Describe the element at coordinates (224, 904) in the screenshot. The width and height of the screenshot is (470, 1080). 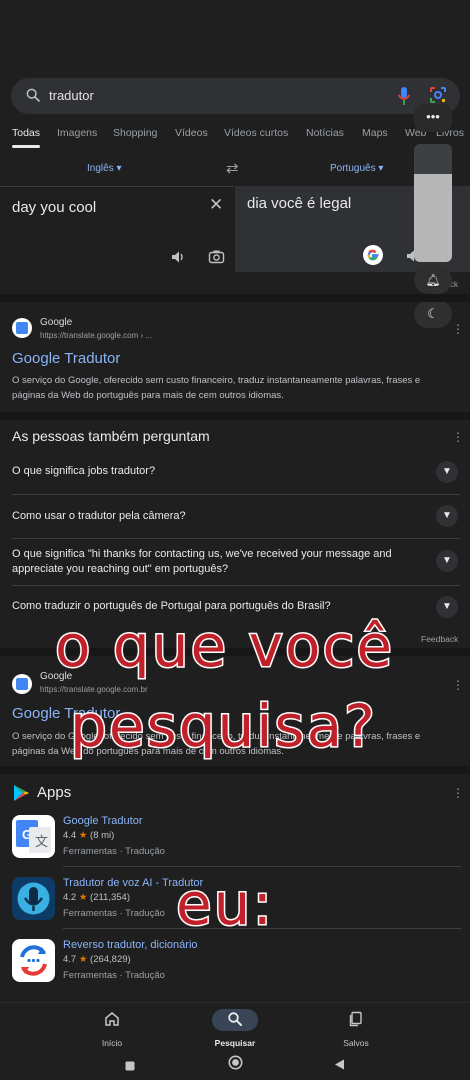
I see `overlay-caption-line-3: eu:` at that location.